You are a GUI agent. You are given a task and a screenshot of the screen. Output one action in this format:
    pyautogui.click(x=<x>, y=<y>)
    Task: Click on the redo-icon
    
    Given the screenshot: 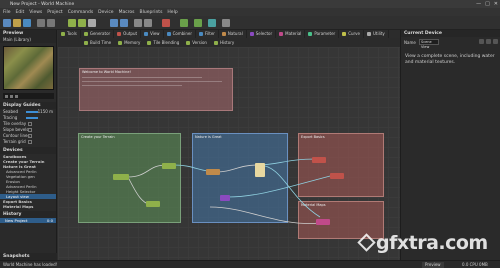 What is the action you would take?
    pyautogui.click(x=51, y=23)
    